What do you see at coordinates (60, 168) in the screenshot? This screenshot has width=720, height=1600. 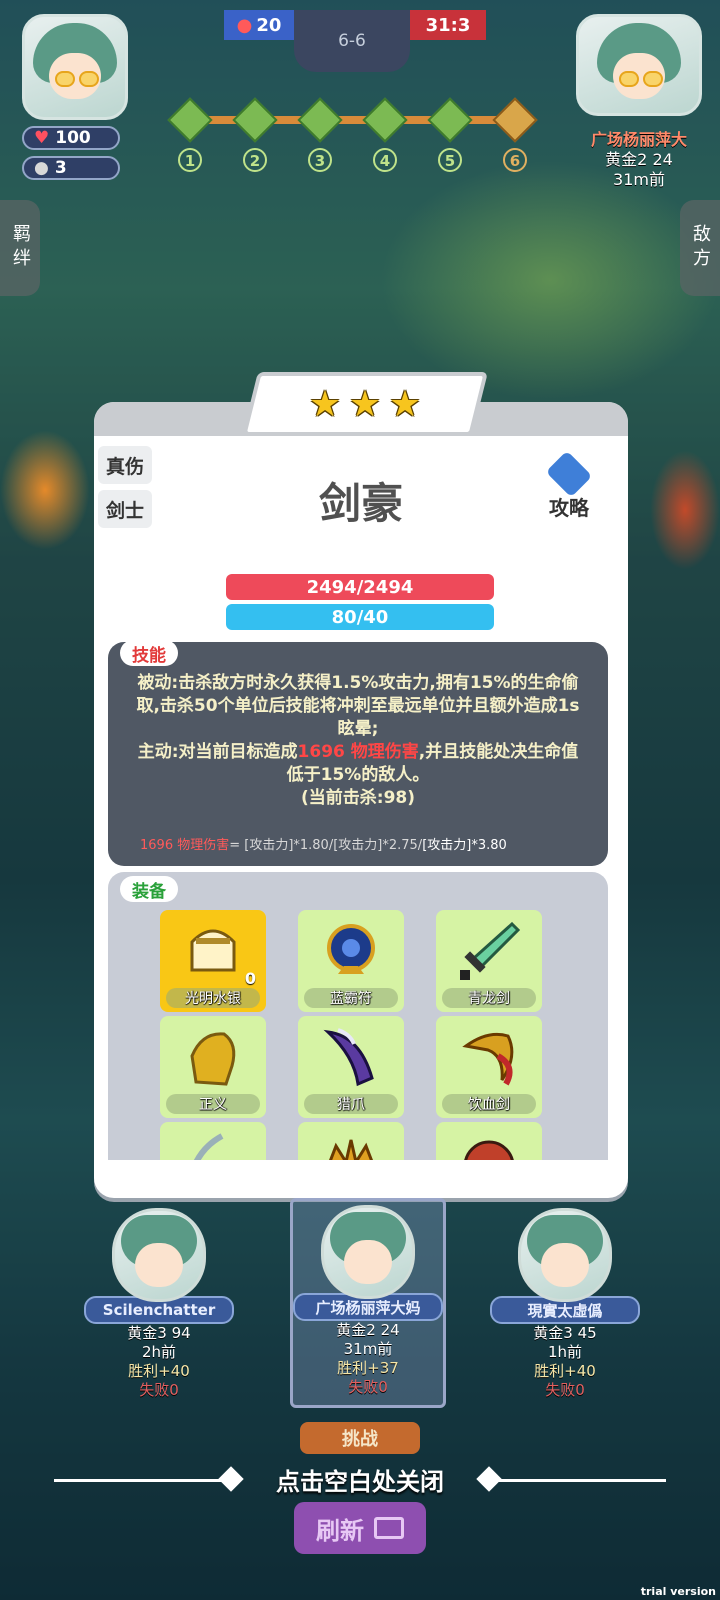 I see `player-coin-value: 3` at bounding box center [60, 168].